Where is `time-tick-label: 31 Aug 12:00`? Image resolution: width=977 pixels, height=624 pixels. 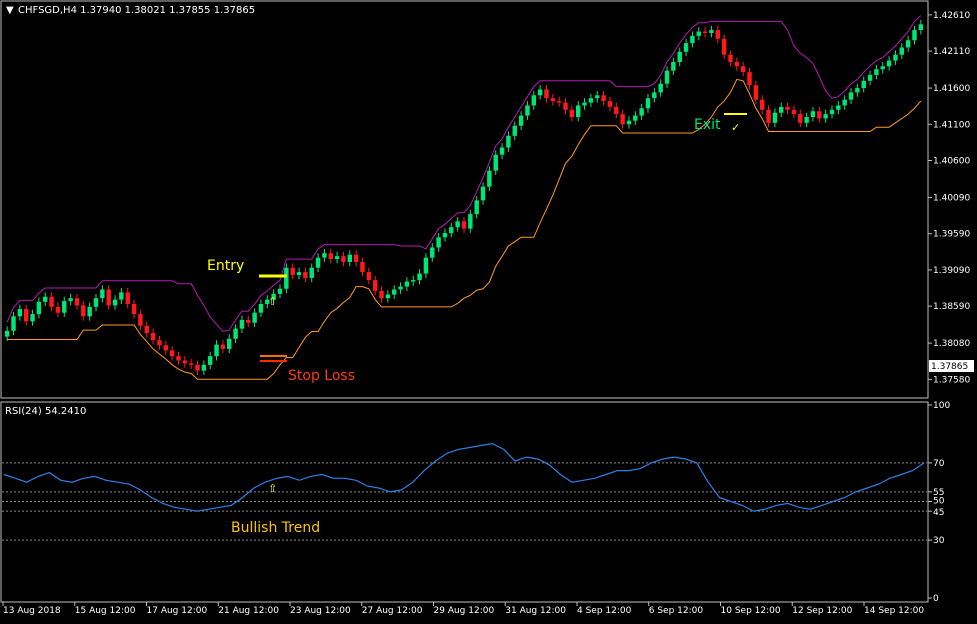 time-tick-label: 31 Aug 12:00 is located at coordinates (535, 611).